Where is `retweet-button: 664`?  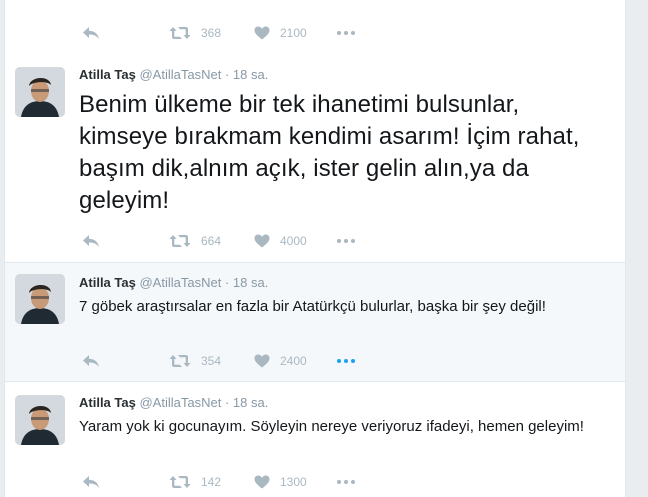 retweet-button: 664 is located at coordinates (195, 241).